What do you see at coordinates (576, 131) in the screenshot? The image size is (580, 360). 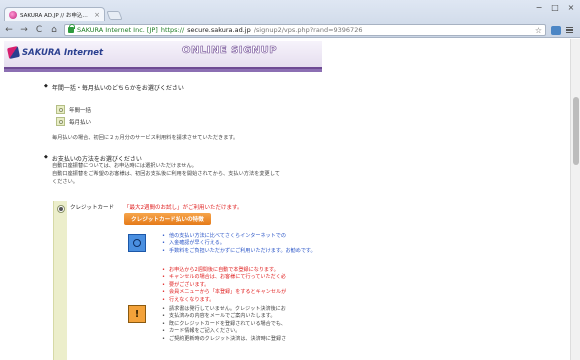 I see `scrollbar-thumb` at bounding box center [576, 131].